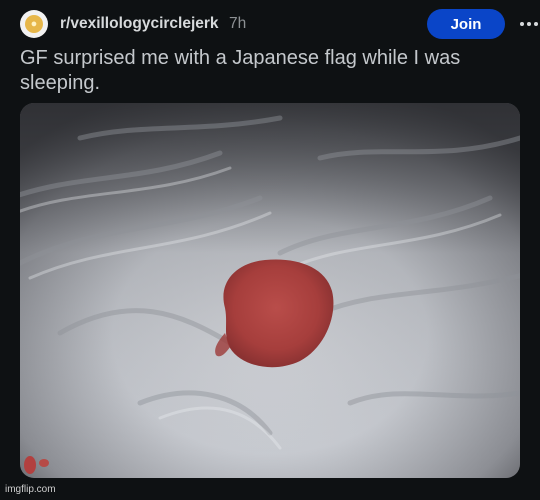 This screenshot has height=500, width=540. Describe the element at coordinates (139, 24) in the screenshot. I see `subreddit-name: r/vexillologycirclejerk` at that location.